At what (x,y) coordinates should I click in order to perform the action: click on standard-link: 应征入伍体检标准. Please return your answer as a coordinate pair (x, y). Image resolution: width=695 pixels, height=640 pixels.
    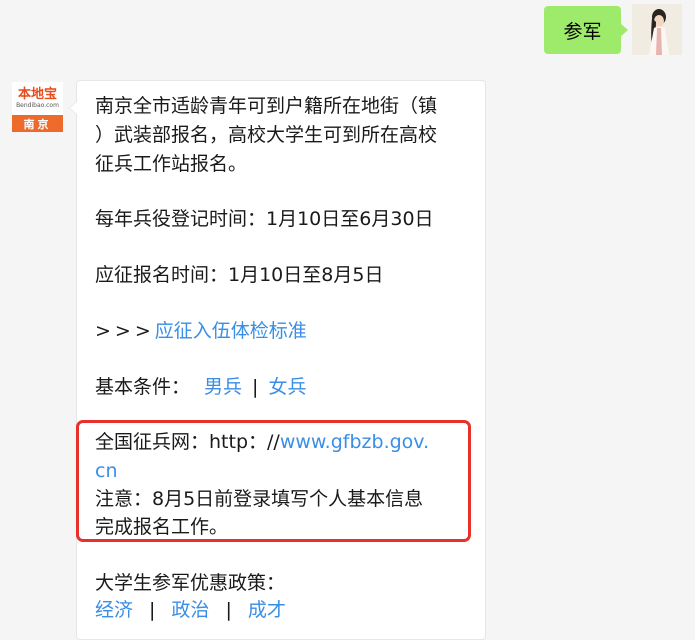
    Looking at the image, I should click on (231, 331).